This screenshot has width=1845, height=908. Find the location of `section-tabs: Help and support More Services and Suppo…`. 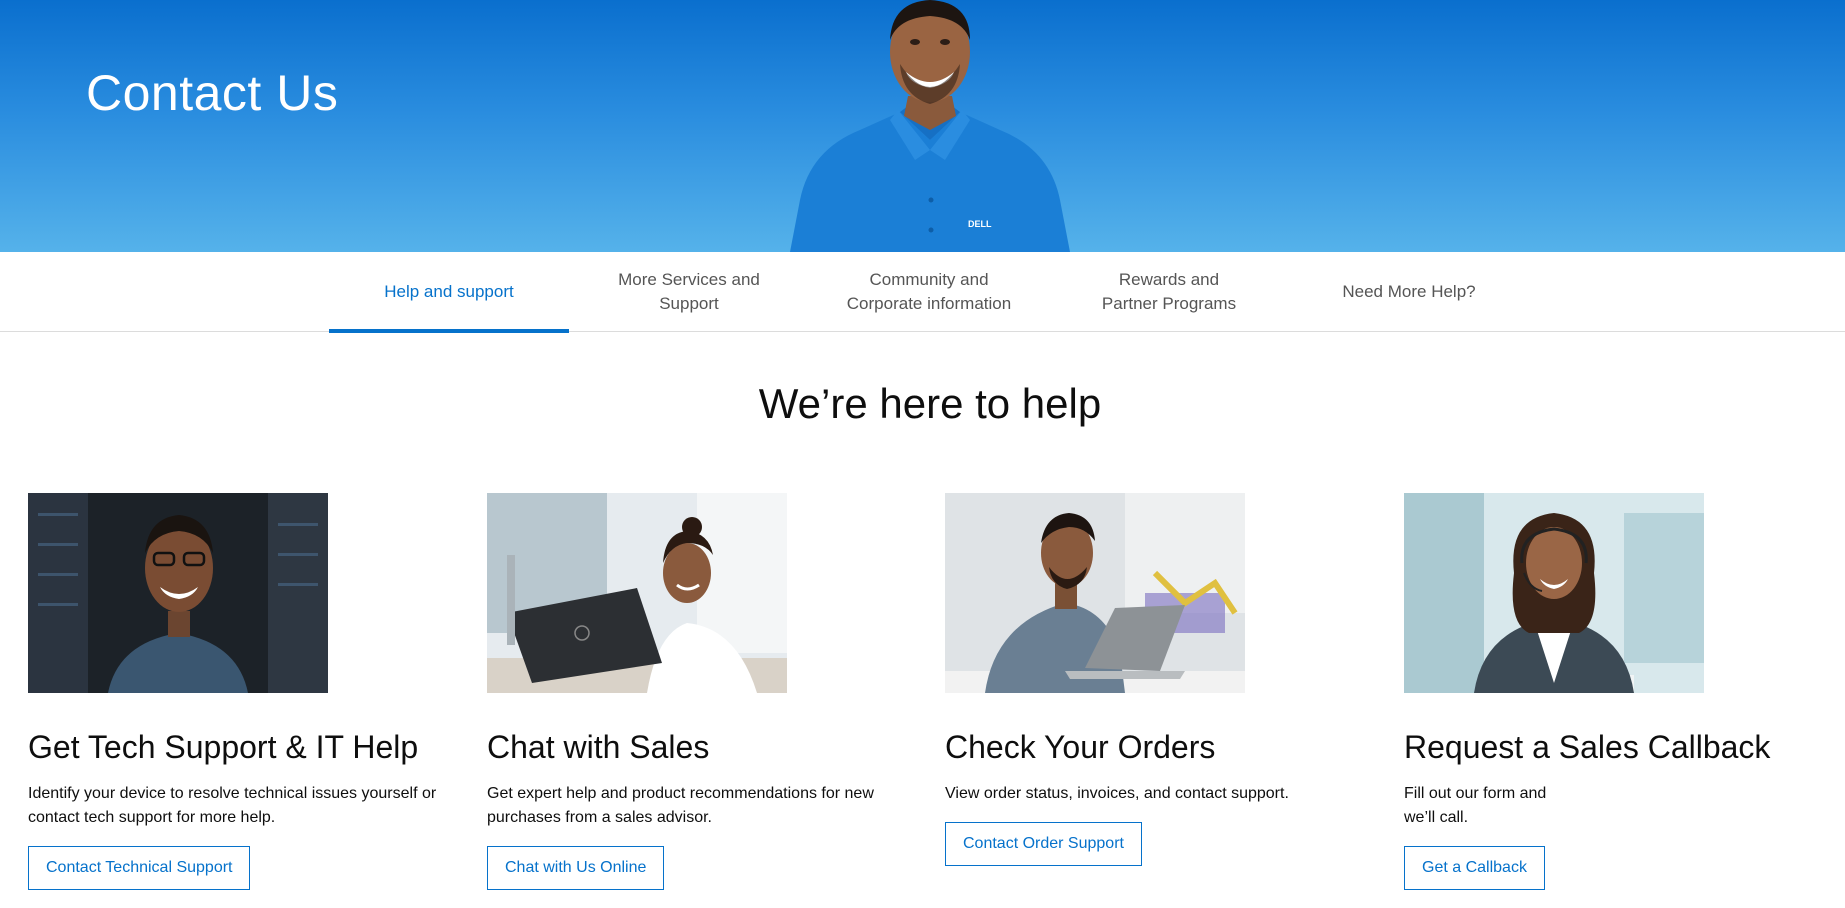

section-tabs: Help and support More Services and Suppo… is located at coordinates (922, 292).